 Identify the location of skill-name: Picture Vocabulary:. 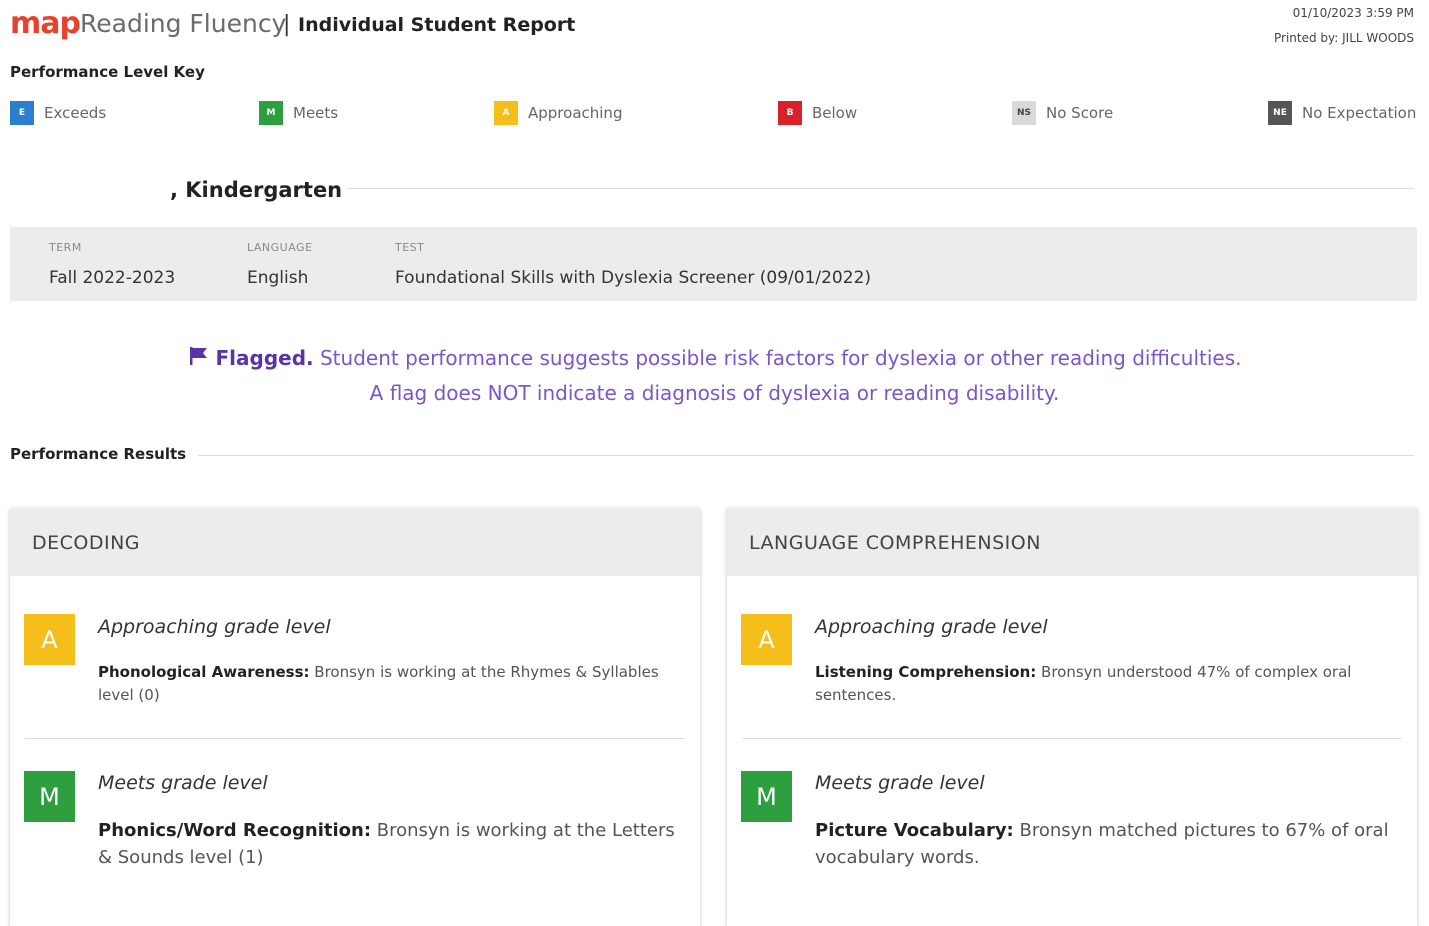
(914, 830).